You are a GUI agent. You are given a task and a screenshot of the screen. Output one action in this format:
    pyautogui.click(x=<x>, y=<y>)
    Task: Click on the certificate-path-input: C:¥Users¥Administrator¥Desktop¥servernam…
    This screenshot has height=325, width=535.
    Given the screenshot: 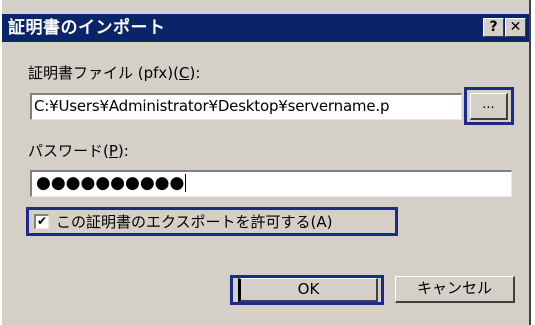 What is the action you would take?
    pyautogui.click(x=246, y=106)
    